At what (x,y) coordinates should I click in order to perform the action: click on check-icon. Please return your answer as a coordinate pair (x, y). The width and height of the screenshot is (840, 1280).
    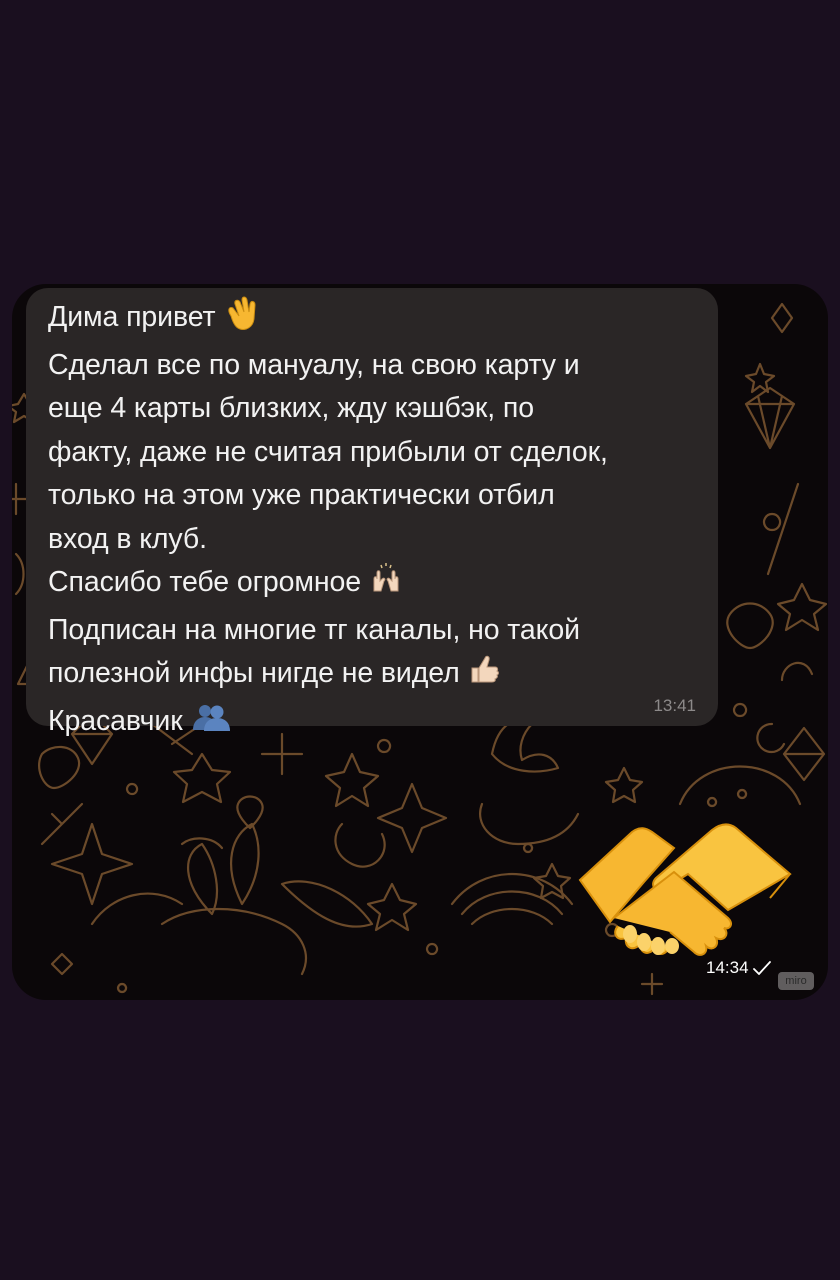
    Looking at the image, I should click on (761, 968).